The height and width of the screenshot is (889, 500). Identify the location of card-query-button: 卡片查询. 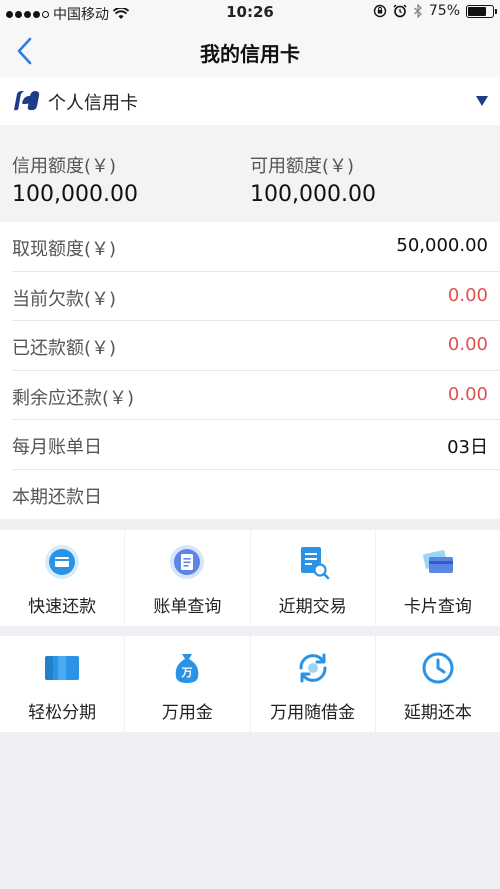
(437, 578).